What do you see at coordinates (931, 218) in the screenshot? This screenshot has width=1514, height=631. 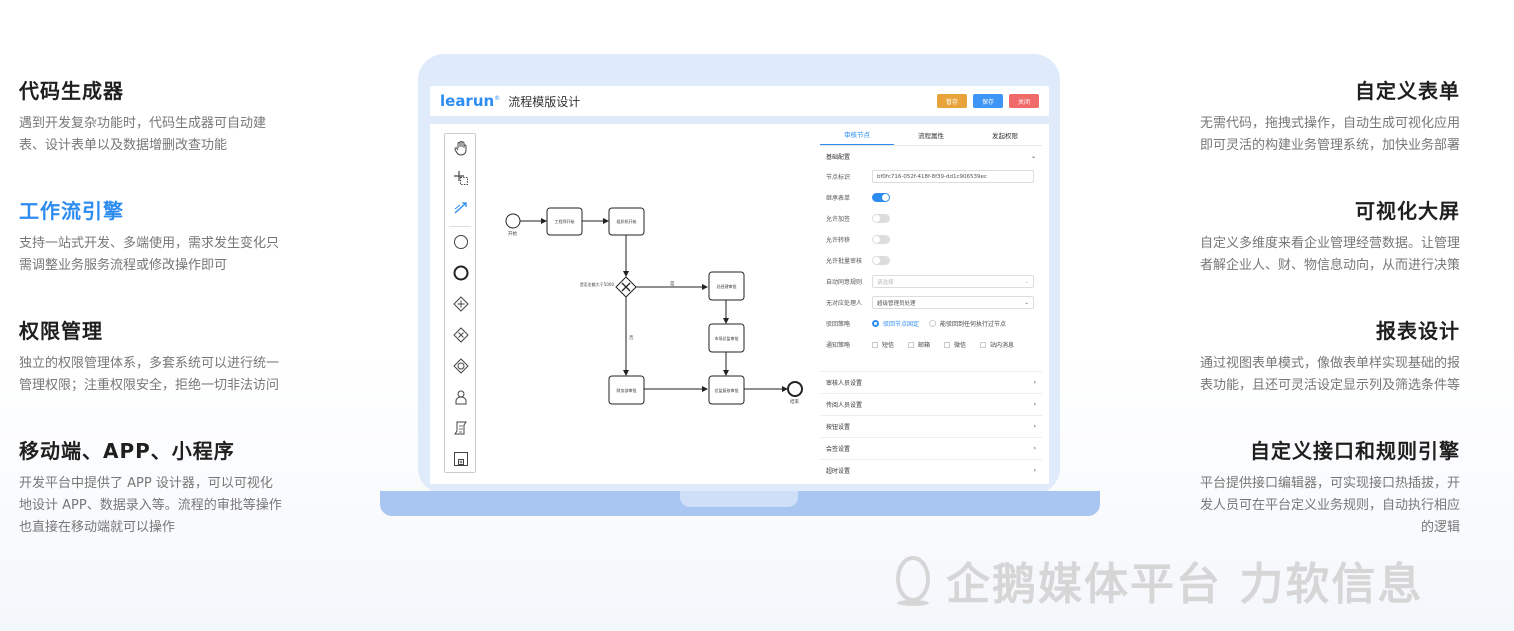 I see `switch-row: 允许加签` at bounding box center [931, 218].